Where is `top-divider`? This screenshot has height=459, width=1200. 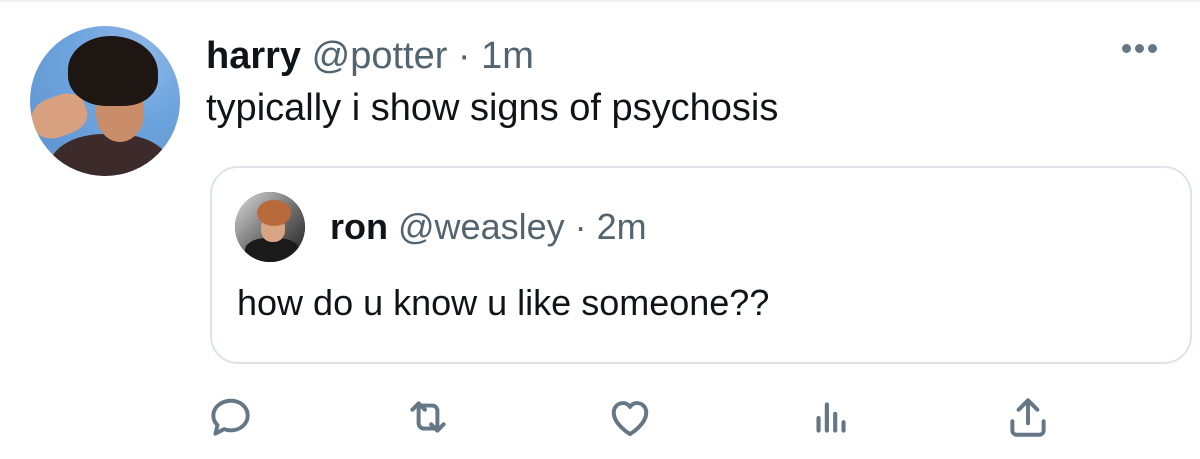
top-divider is located at coordinates (600, 1).